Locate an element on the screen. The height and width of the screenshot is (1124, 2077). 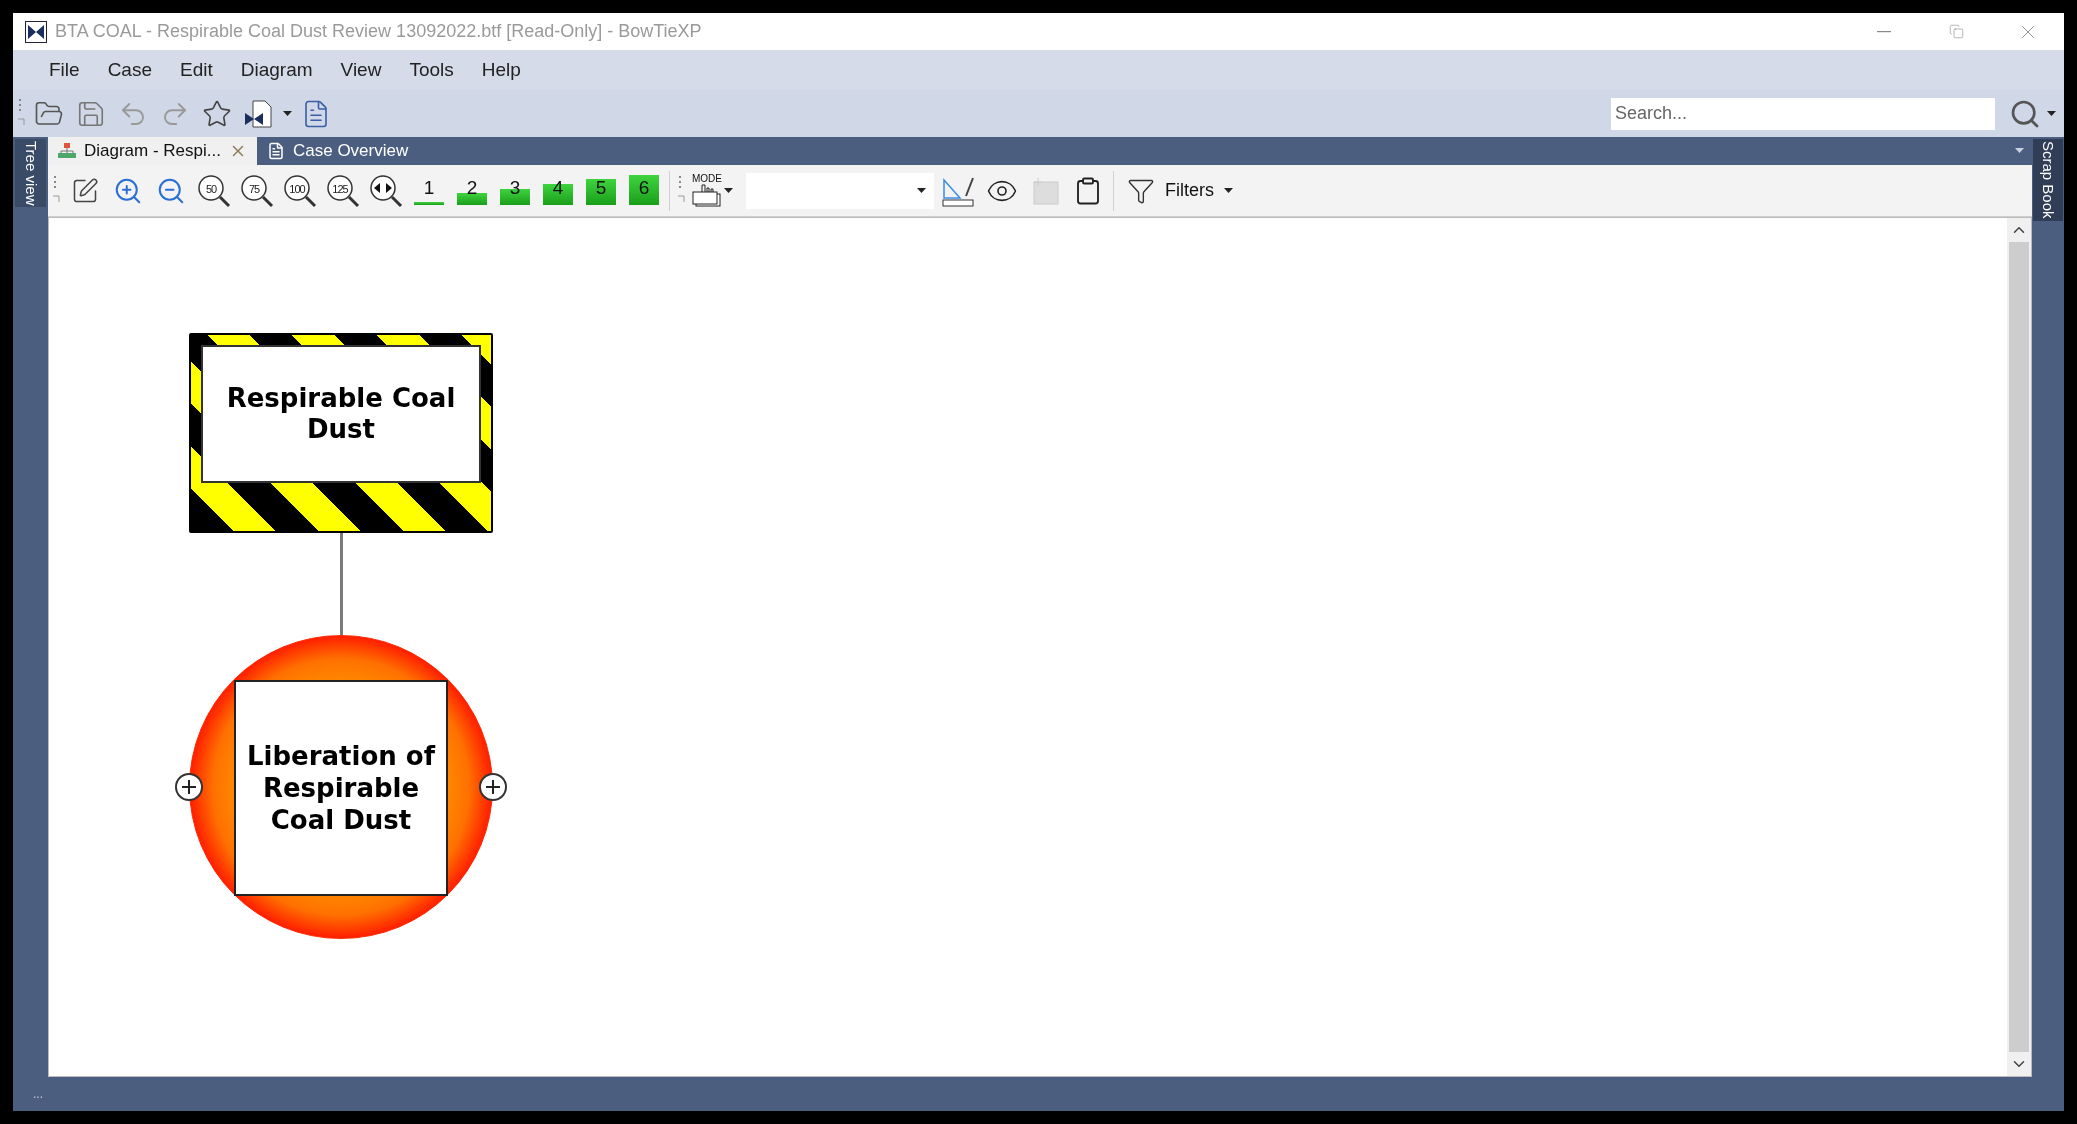
menu-item: Diagram is located at coordinates (276, 70).